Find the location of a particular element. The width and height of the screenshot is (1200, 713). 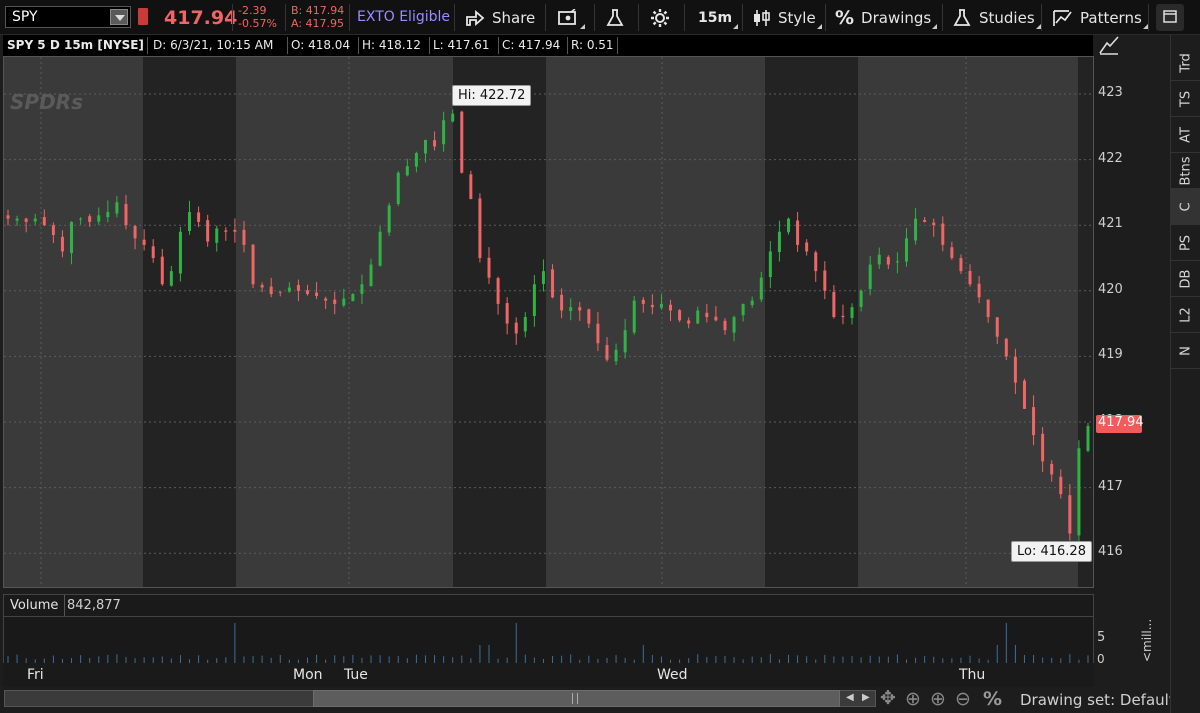

patterns-button: Patterns is located at coordinates (1100, 17).